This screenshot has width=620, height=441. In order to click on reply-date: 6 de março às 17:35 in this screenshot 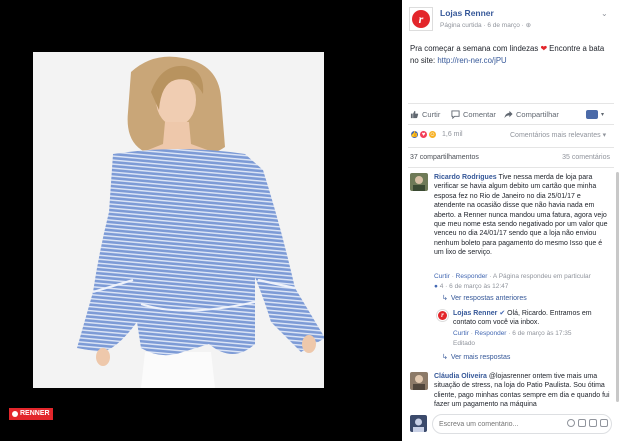, I will do `click(541, 333)`.